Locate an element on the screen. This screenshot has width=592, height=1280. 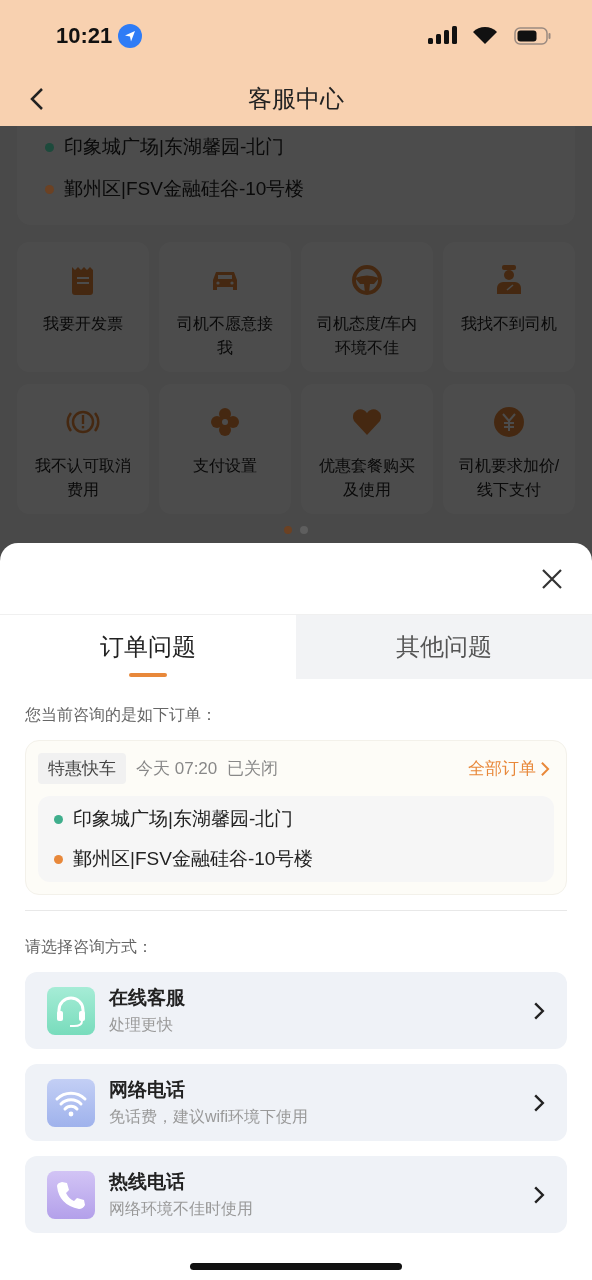
option-title: 网络电话 is located at coordinates (147, 1090).